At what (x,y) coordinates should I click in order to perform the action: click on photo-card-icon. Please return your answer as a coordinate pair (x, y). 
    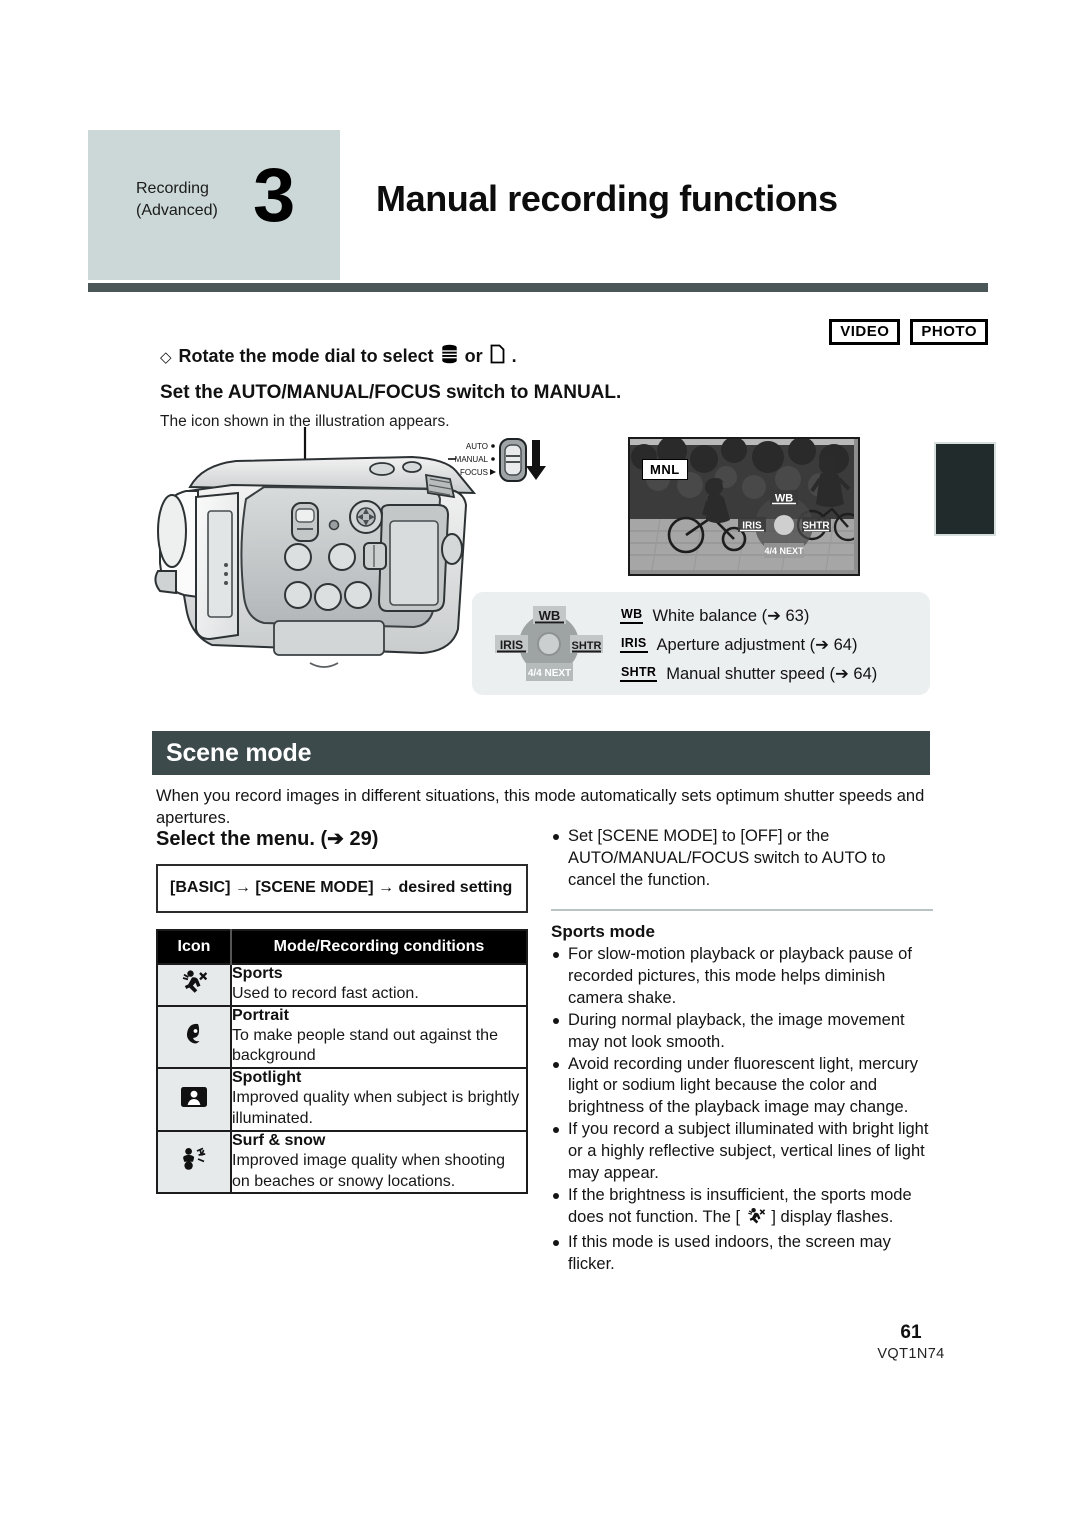
    Looking at the image, I should click on (497, 356).